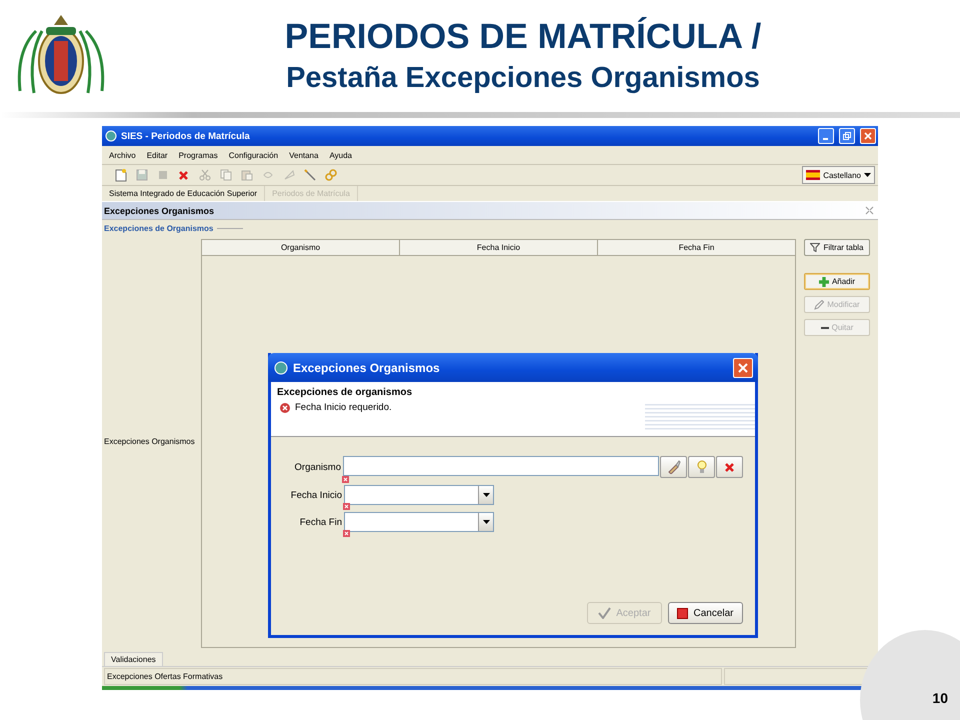 This screenshot has width=960, height=720. Describe the element at coordinates (838, 175) in the screenshot. I see `language-dropdown: Castellano` at that location.